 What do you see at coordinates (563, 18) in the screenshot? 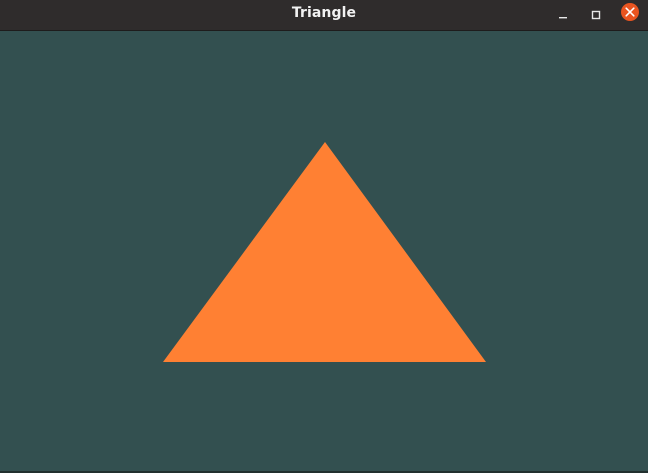
I see `minimize-icon` at bounding box center [563, 18].